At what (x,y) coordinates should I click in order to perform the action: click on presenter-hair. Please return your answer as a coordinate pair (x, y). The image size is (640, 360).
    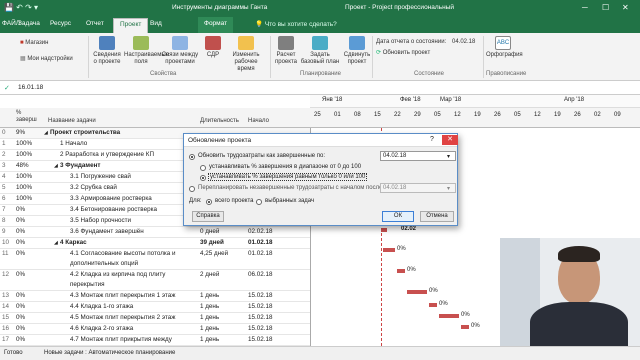
    Looking at the image, I should click on (579, 254).